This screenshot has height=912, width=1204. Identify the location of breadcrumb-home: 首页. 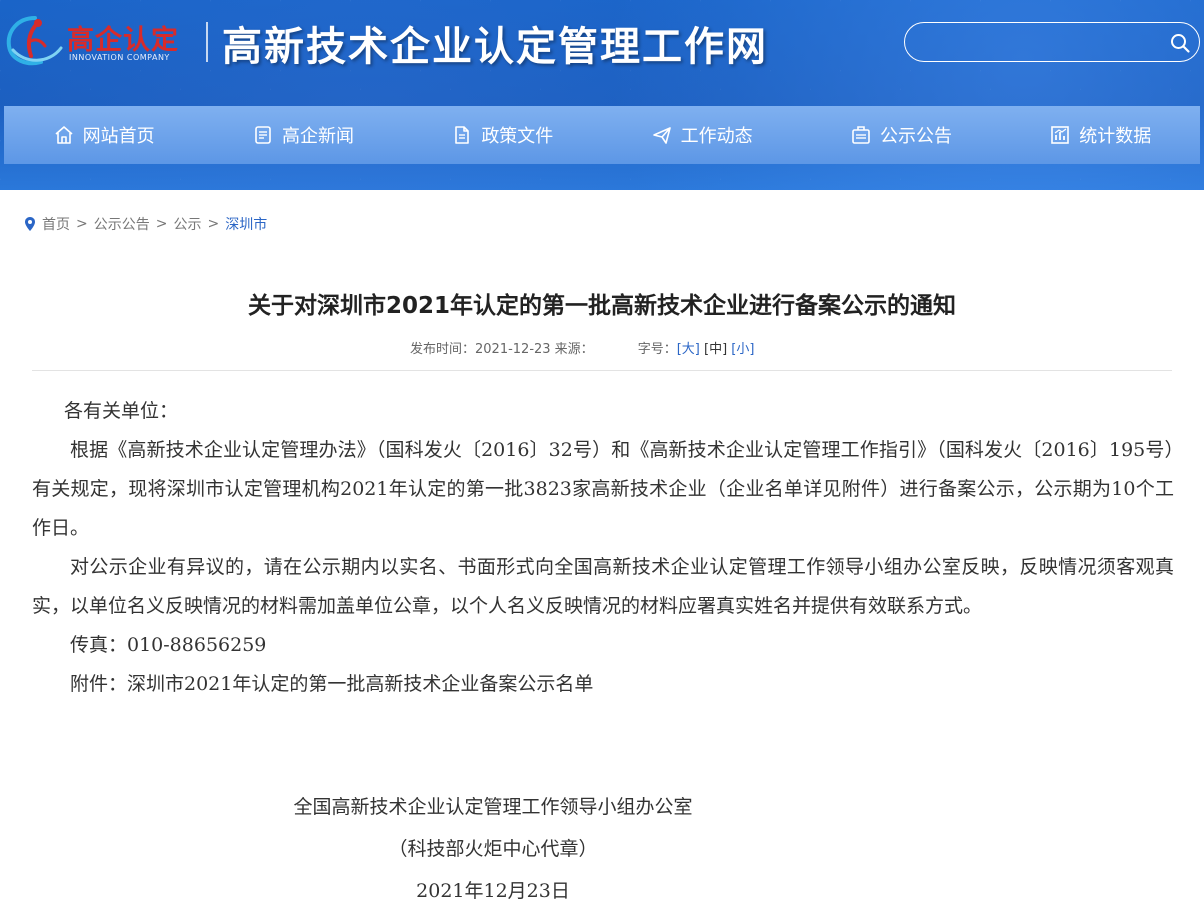
(56, 224).